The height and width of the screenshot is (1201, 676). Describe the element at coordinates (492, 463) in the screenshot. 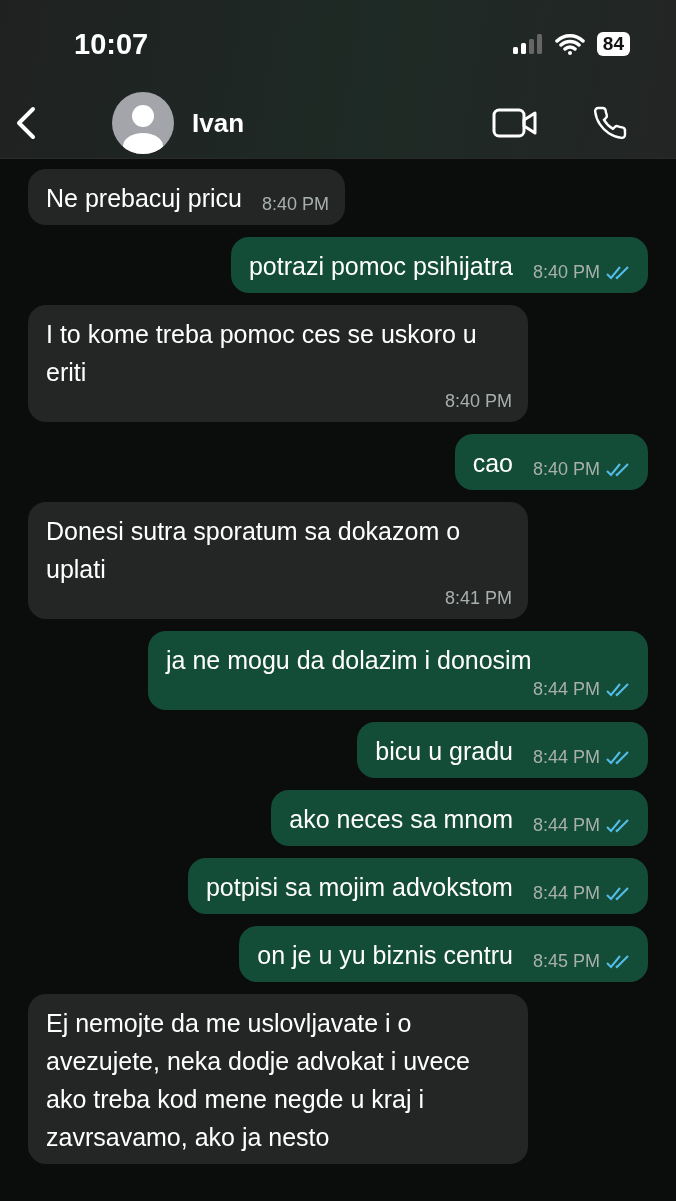

I see `message-text: cao` at that location.